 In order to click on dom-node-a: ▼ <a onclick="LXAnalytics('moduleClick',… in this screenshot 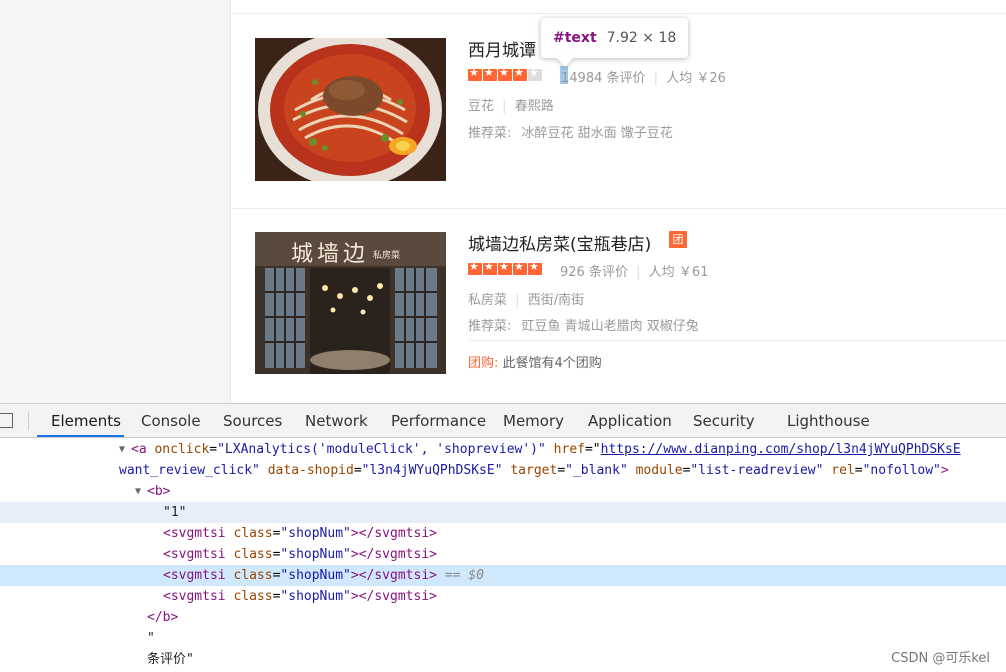, I will do `click(503, 449)`.